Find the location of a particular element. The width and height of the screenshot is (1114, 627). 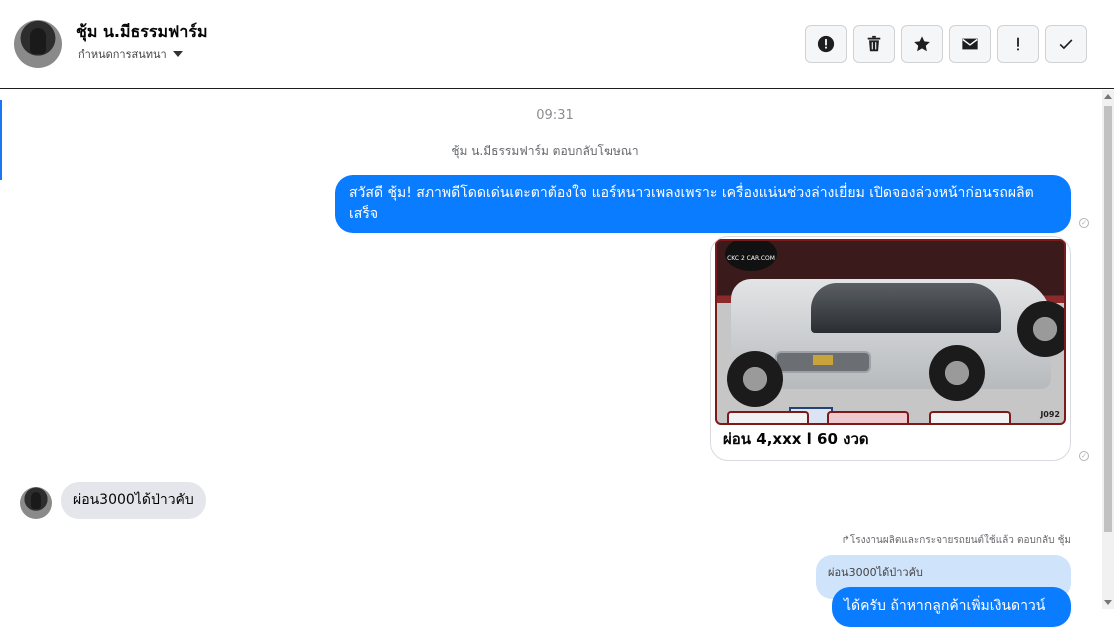

sender-avatar is located at coordinates (36, 503).